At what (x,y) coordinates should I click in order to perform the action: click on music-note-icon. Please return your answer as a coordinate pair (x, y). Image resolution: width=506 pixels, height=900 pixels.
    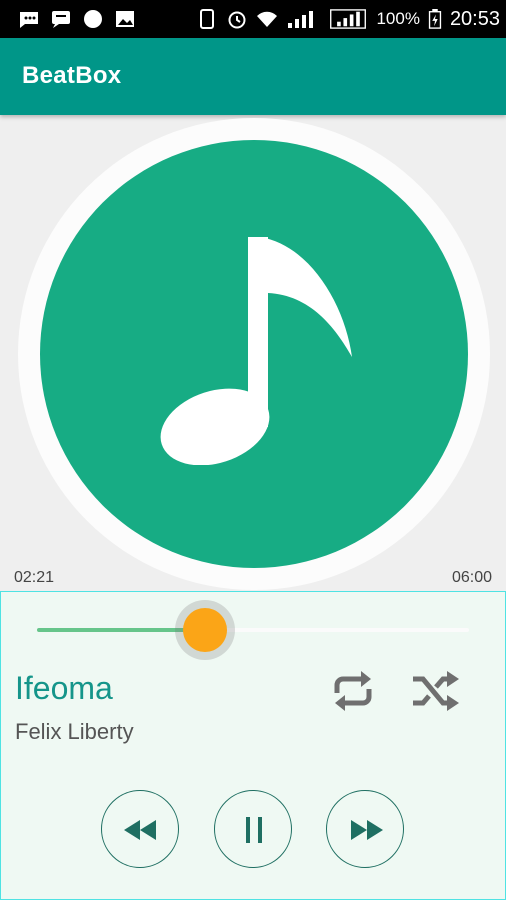
    Looking at the image, I should click on (256, 351).